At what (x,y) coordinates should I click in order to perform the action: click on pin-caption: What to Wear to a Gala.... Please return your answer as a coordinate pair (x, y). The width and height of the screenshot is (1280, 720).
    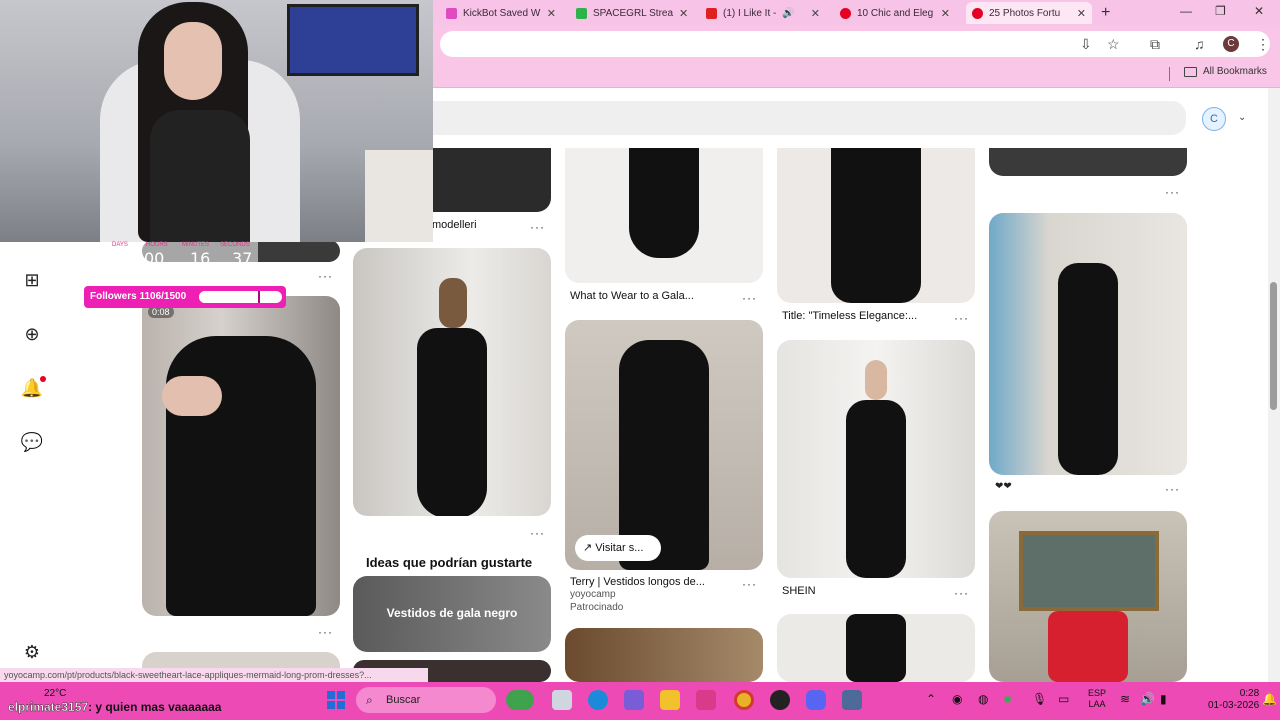
    Looking at the image, I should click on (632, 296).